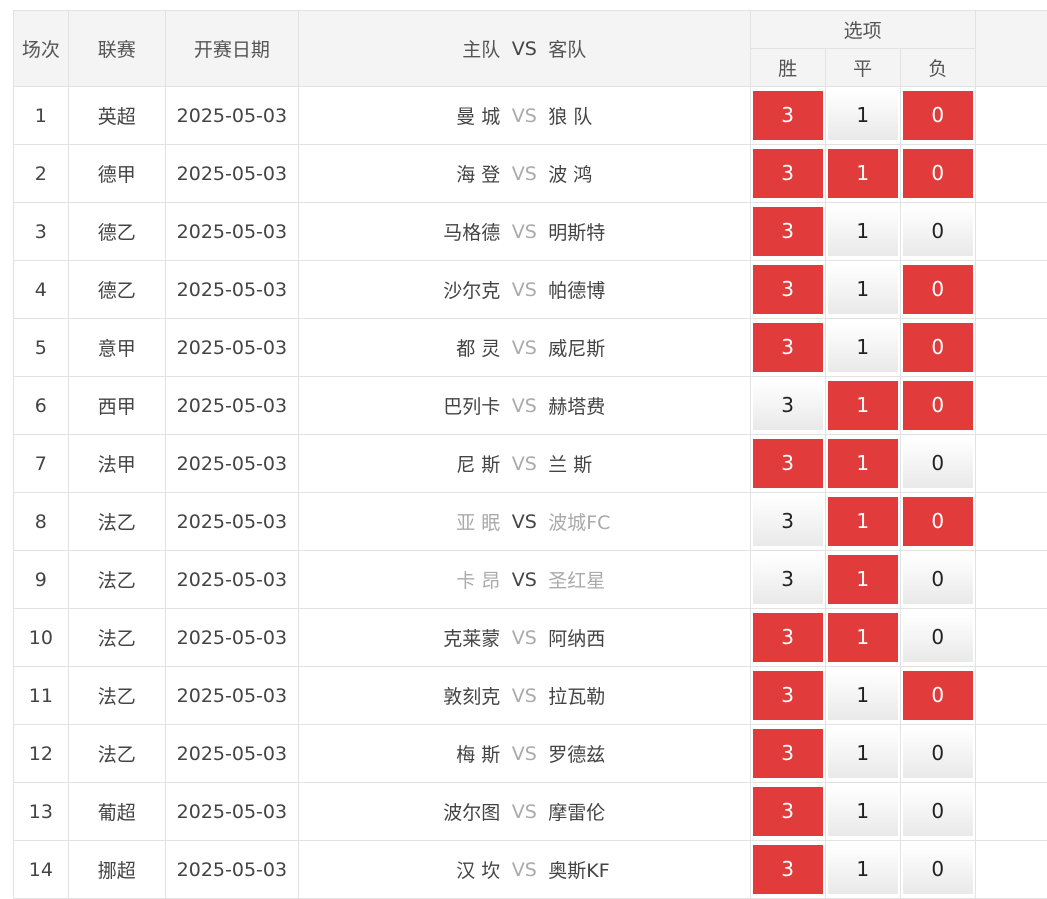  I want to click on row-match: 梅 斯 VS 罗德兹, so click(524, 754).